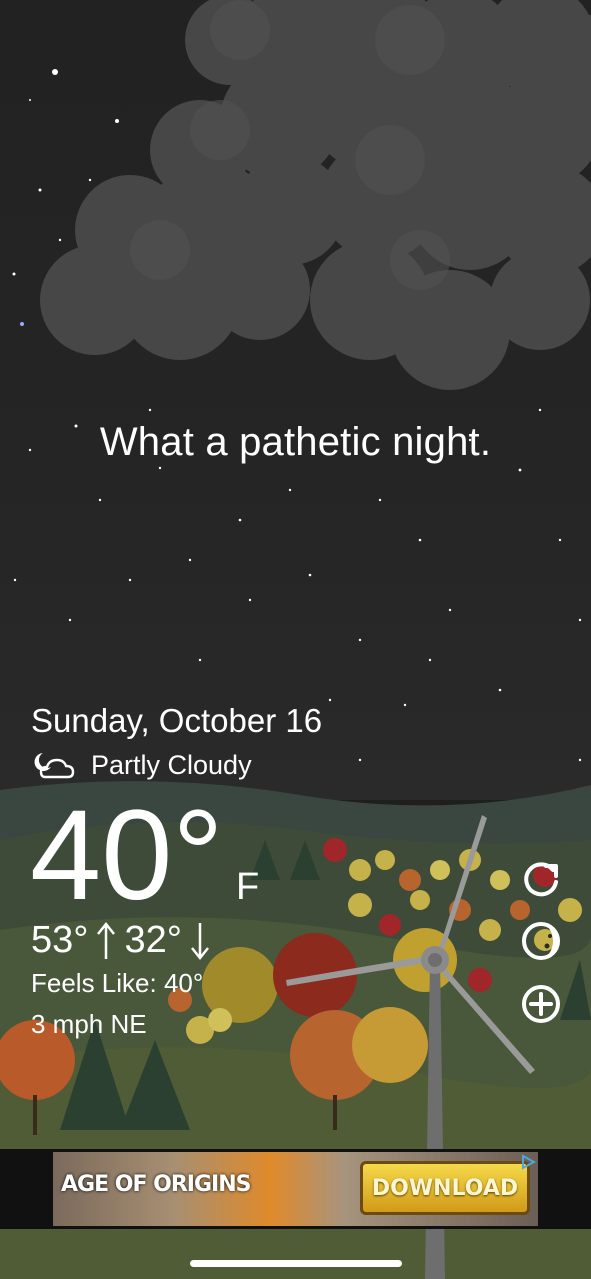 The height and width of the screenshot is (1279, 591). What do you see at coordinates (117, 983) in the screenshot?
I see `feels-like-label: Feels Like: 40°` at bounding box center [117, 983].